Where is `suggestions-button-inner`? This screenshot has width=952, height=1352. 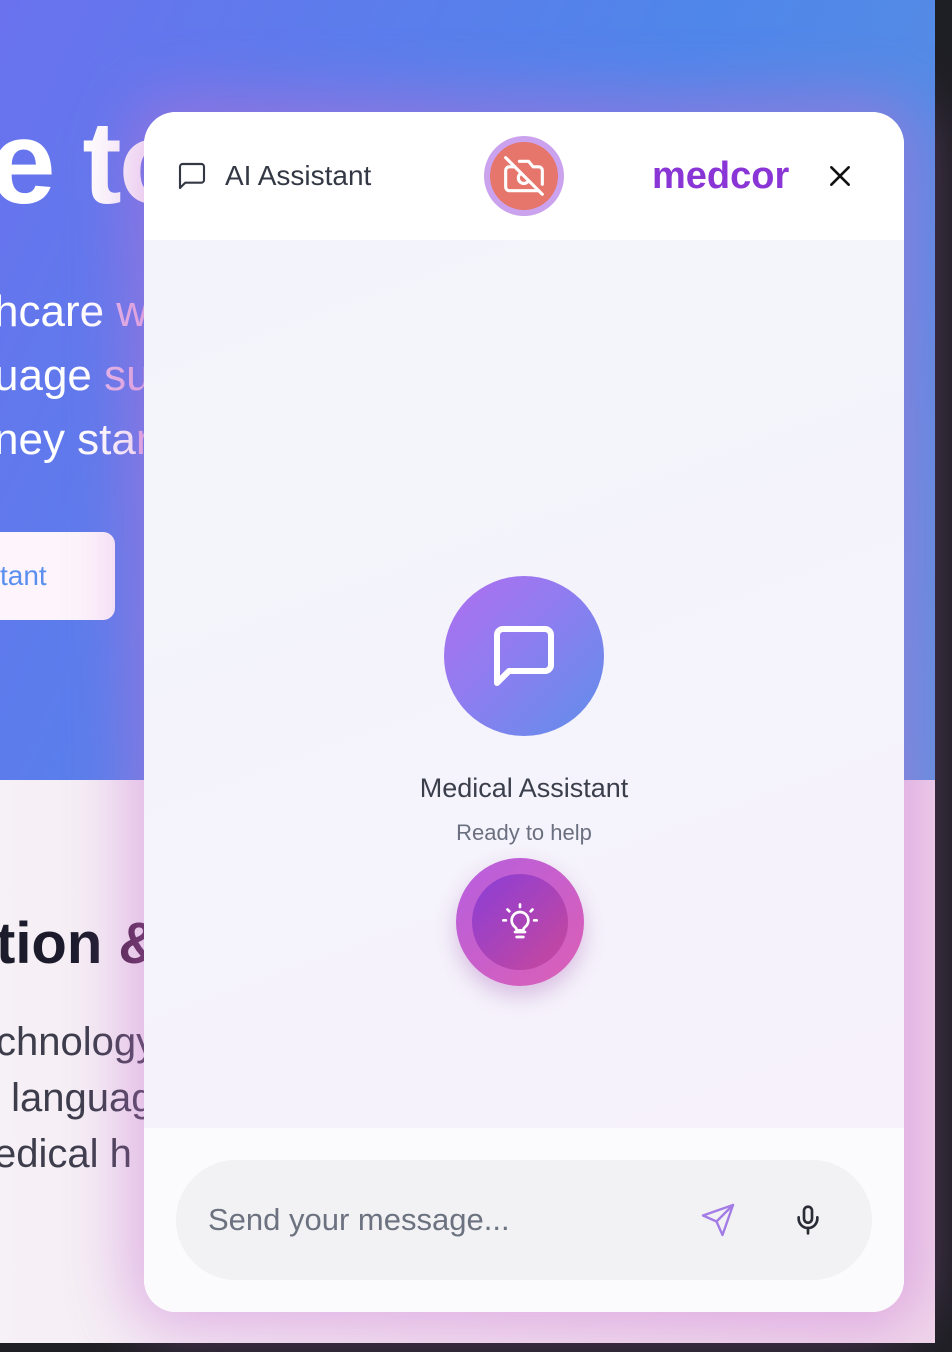
suggestions-button-inner is located at coordinates (520, 922).